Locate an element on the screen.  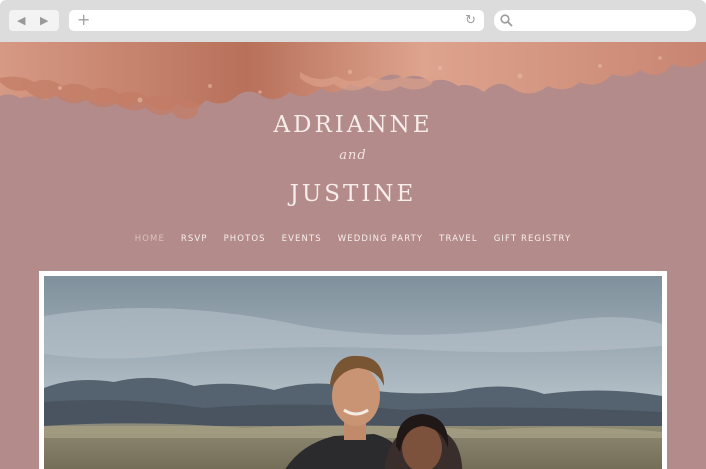
nav-item-gift-registry: GIFT REGISTRY is located at coordinates (533, 239).